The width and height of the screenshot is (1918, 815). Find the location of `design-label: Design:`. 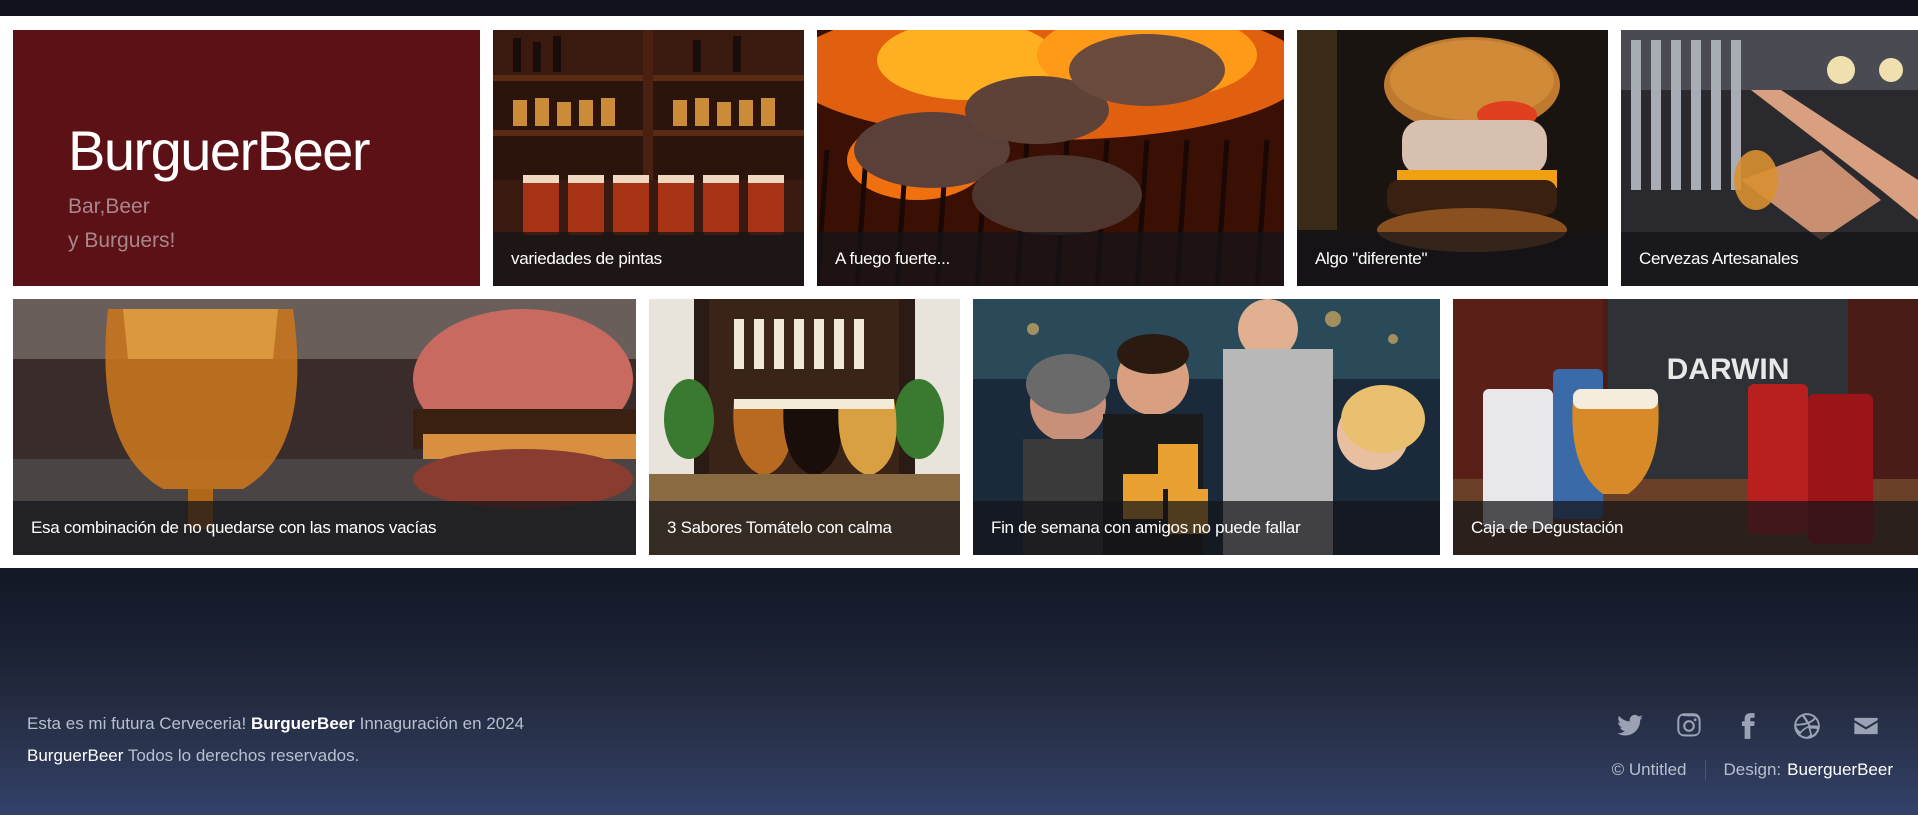

design-label: Design: is located at coordinates (1752, 769).